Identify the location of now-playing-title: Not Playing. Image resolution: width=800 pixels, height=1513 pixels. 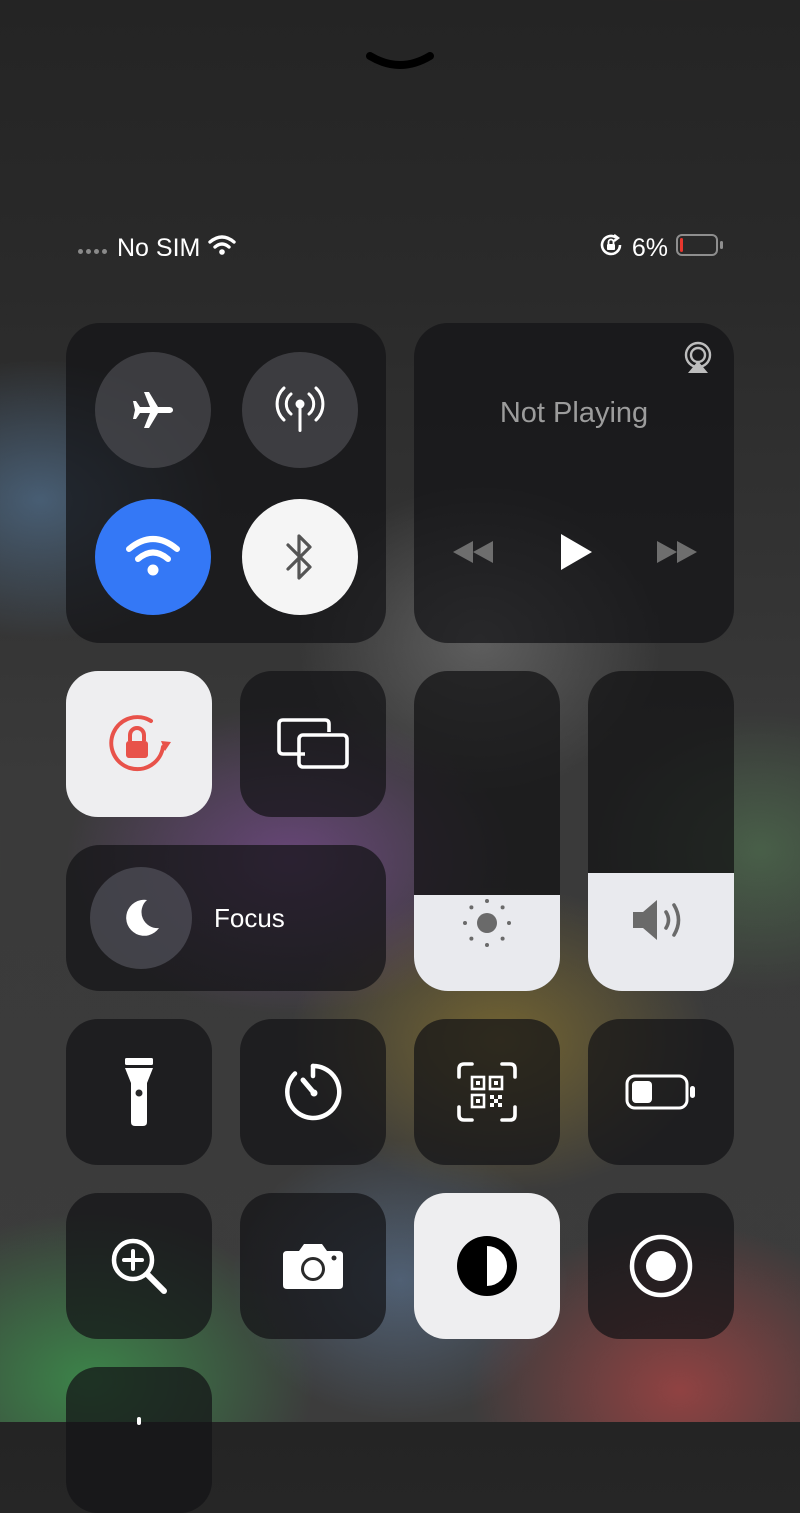
(574, 413).